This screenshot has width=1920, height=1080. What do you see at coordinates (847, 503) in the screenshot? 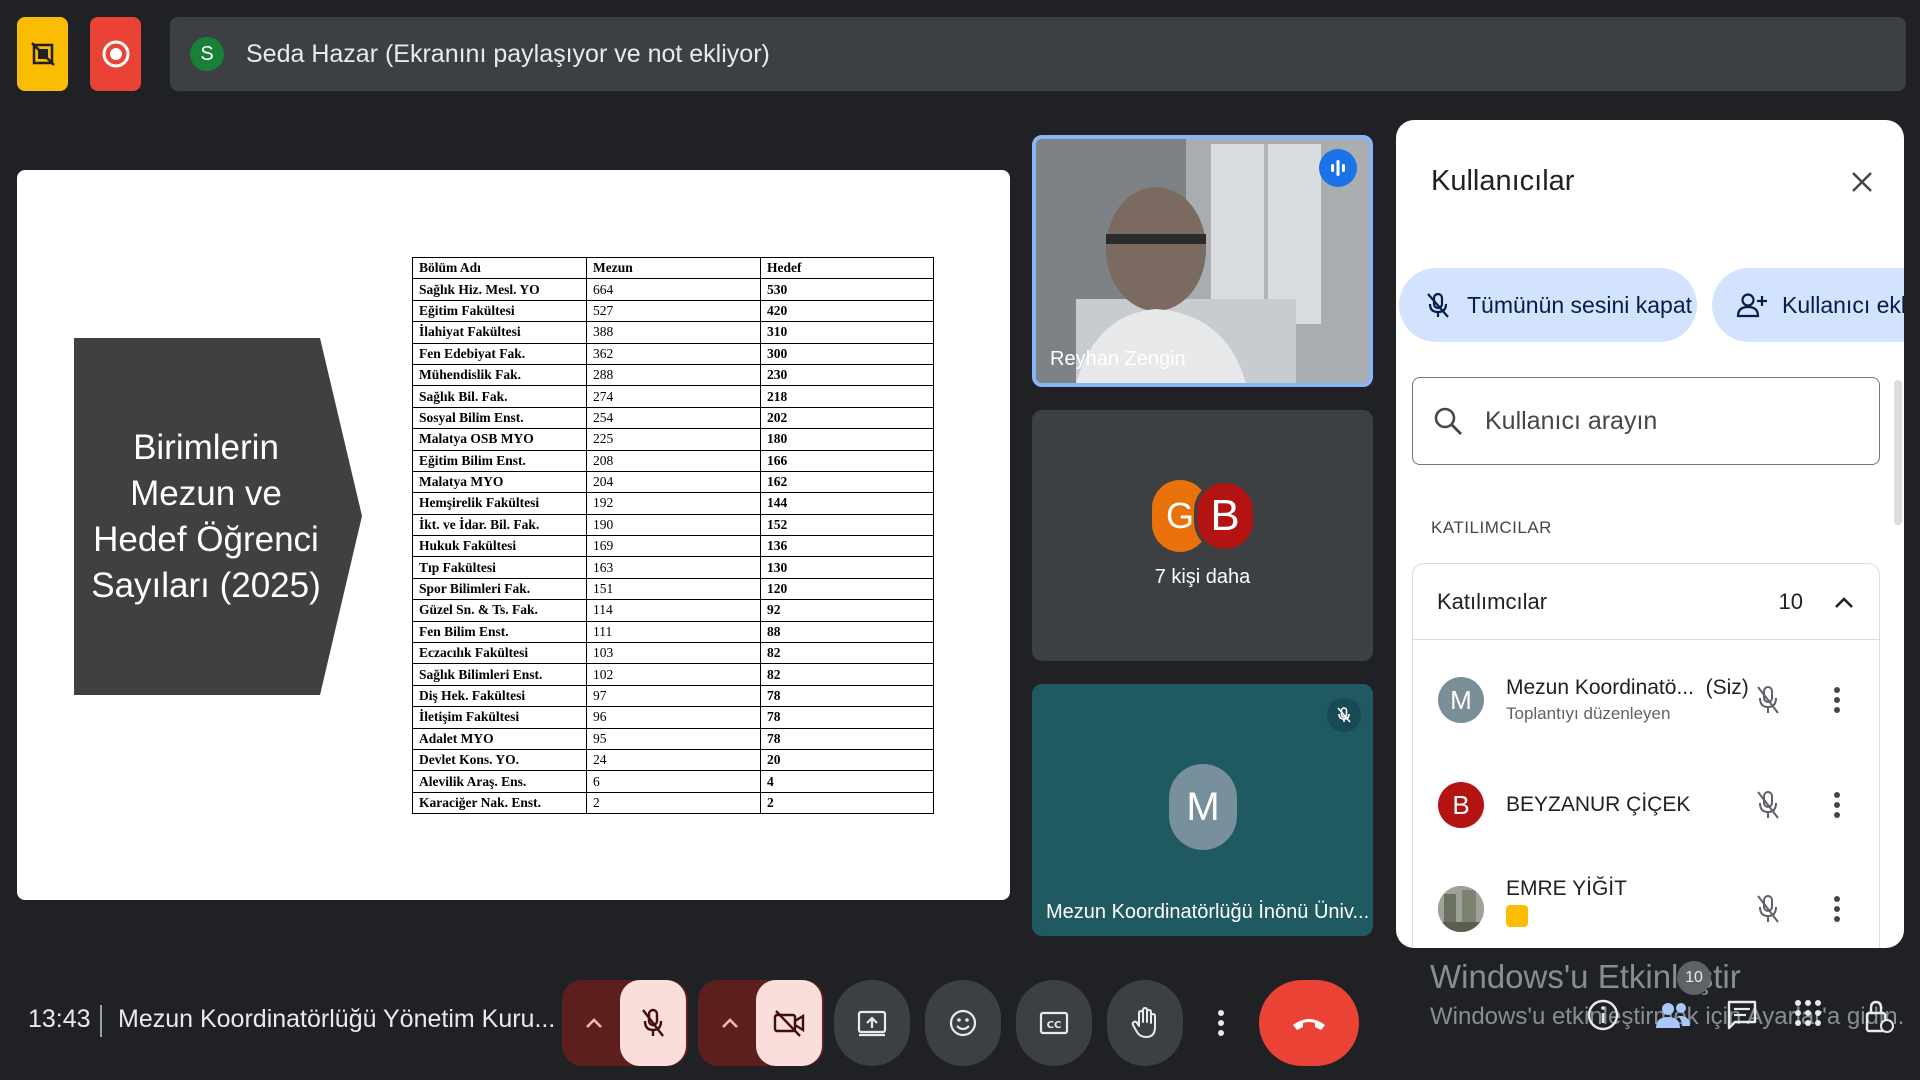
I see `table-cell: 144` at bounding box center [847, 503].